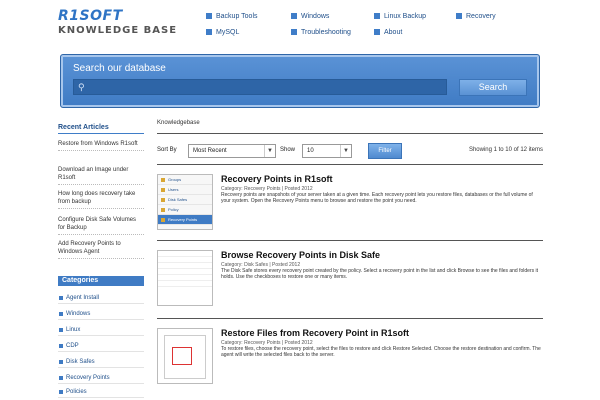 This screenshot has height=400, width=600. Describe the element at coordinates (101, 145) in the screenshot. I see `recent-article-link: Restore from Windows R1soft` at that location.